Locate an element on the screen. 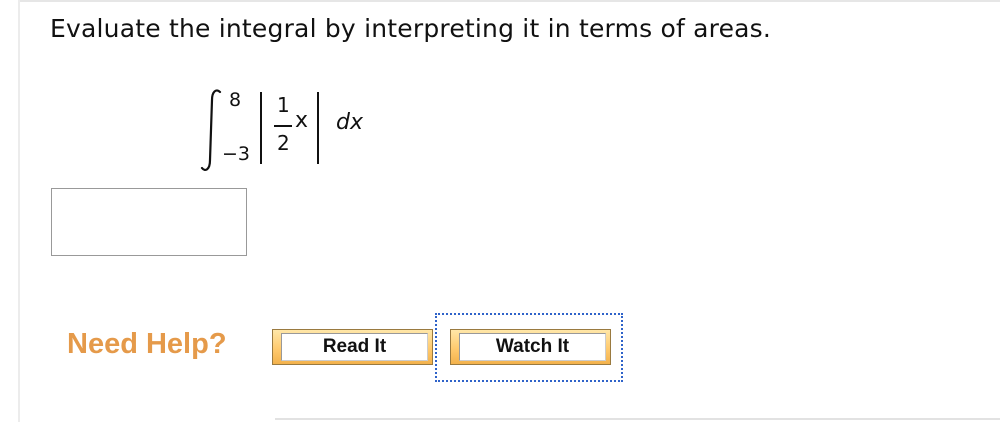 This screenshot has width=1000, height=422. lower-limit: −3 is located at coordinates (236, 154).